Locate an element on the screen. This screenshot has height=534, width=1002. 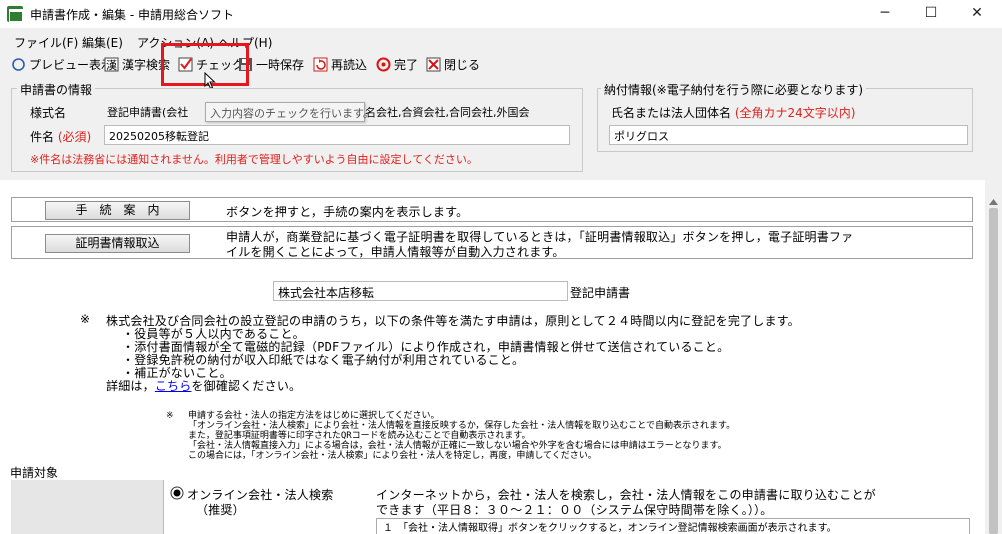
minimize-button: ─ is located at coordinates (885, 14).